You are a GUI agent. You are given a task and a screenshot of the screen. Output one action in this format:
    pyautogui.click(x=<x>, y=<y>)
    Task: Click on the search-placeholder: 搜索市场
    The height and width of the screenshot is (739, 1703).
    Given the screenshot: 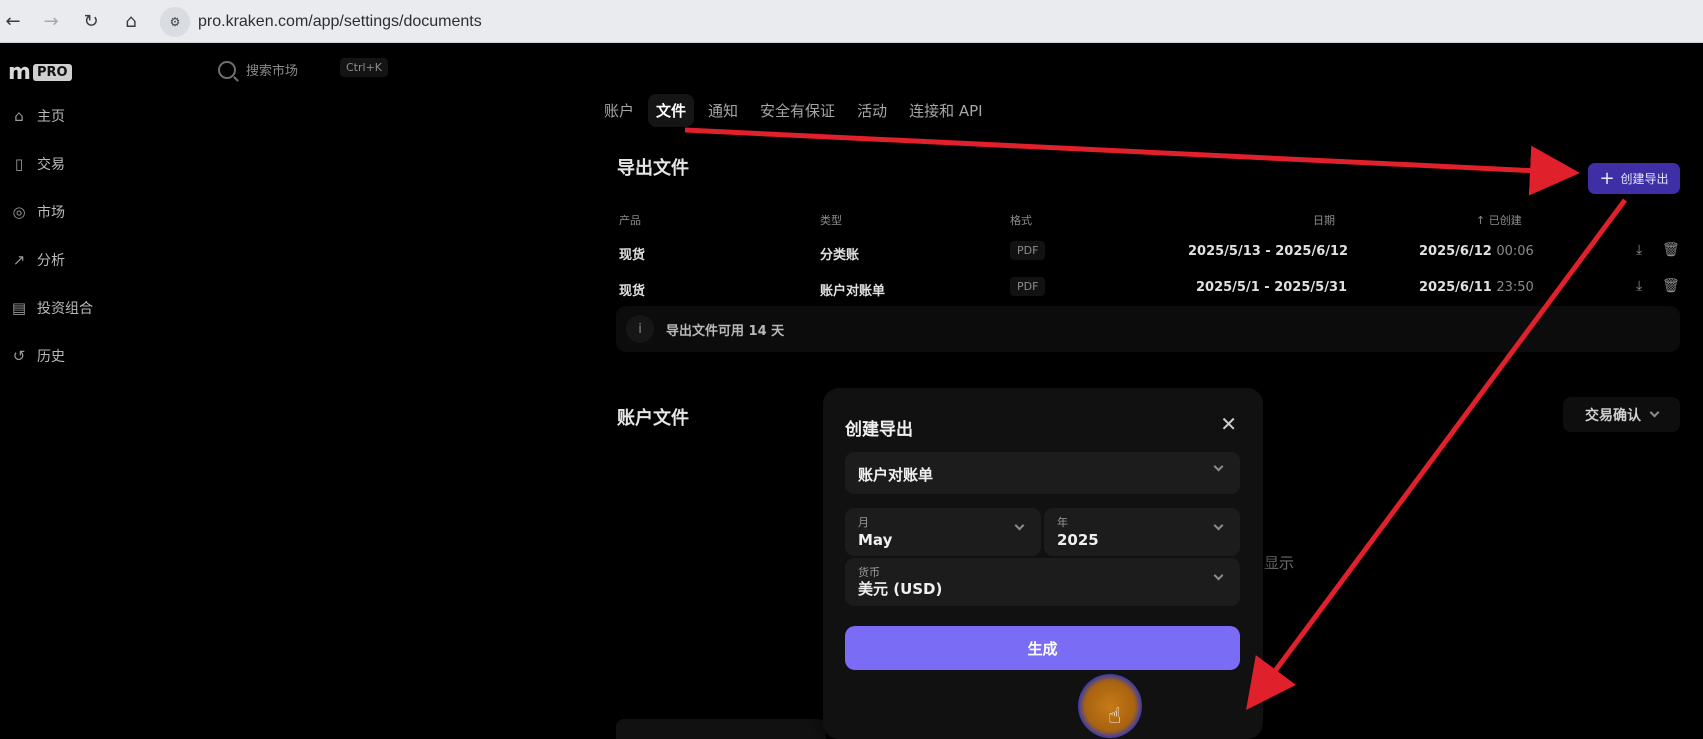 What is the action you would take?
    pyautogui.click(x=272, y=69)
    